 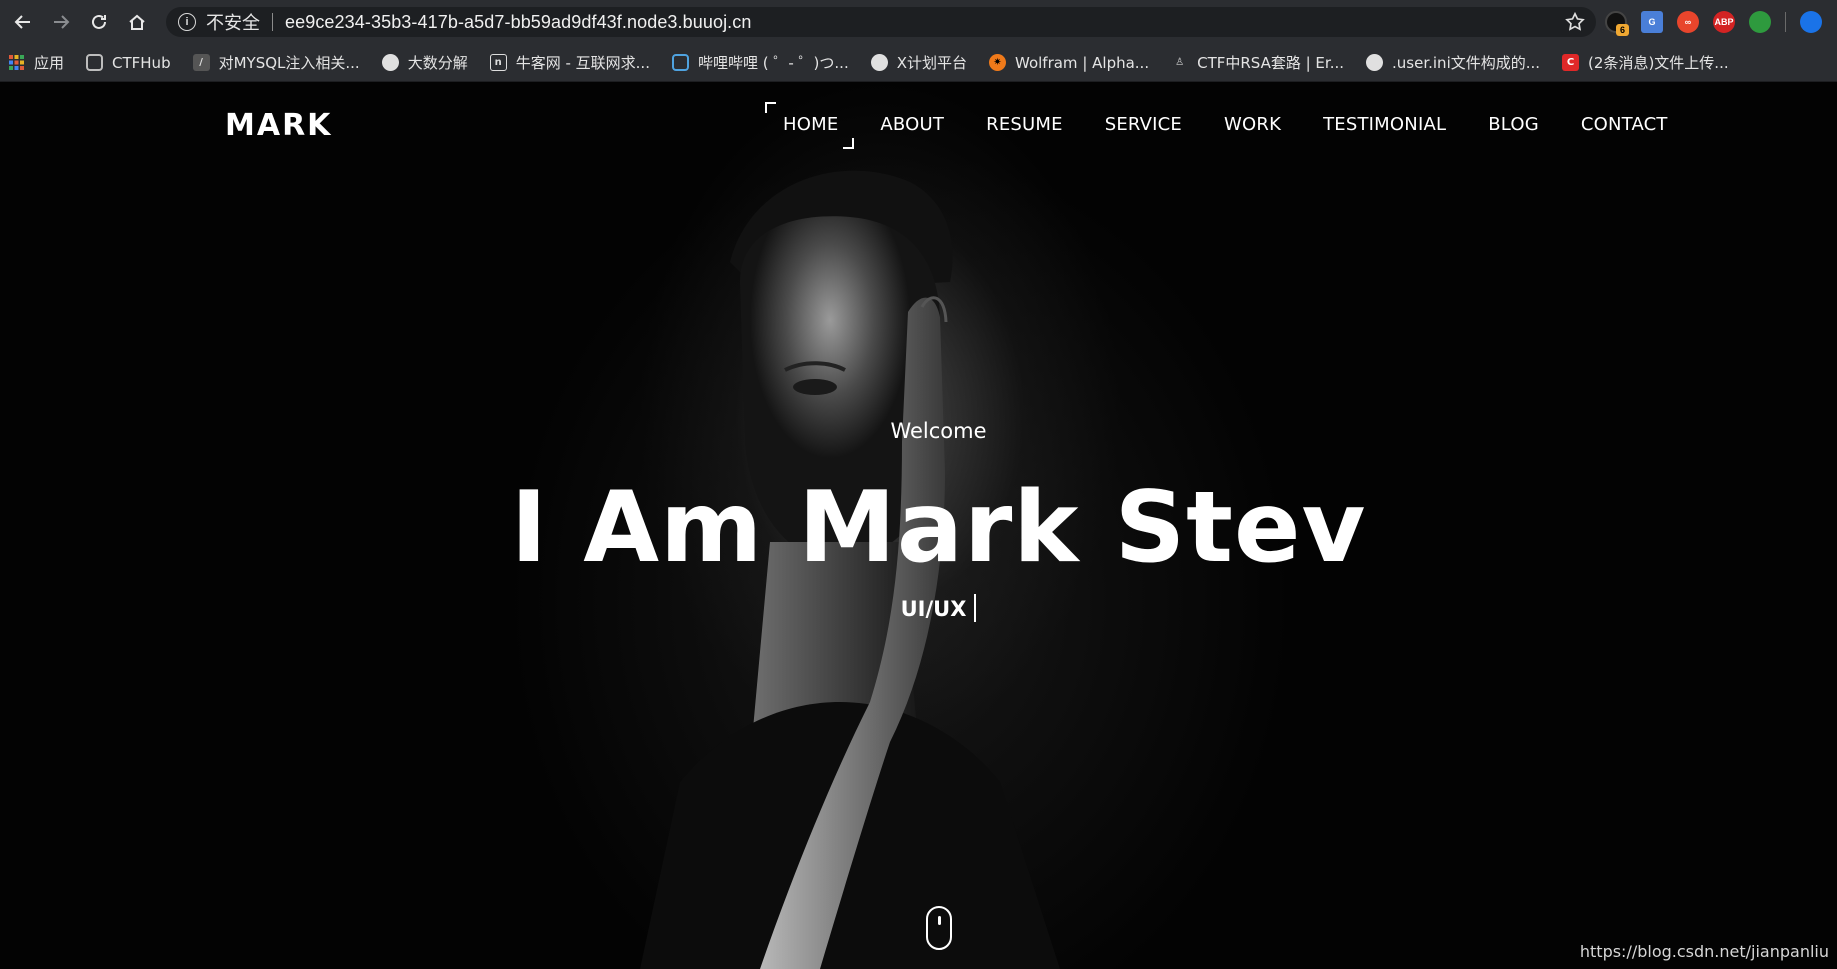 I want to click on bookmark-star-icon, so click(x=1575, y=22).